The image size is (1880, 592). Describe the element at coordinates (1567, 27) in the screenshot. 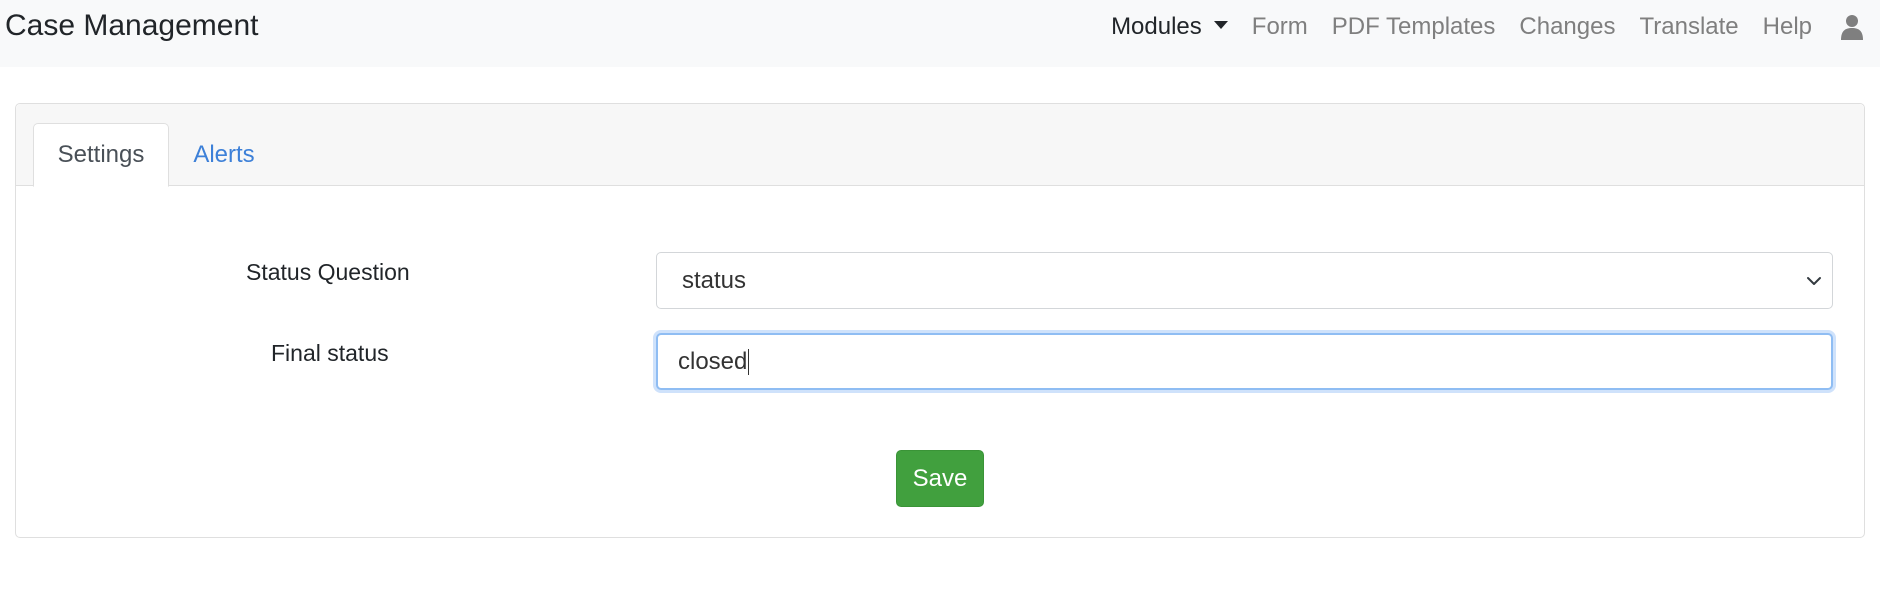

I see `nav-item-changes: Changes` at that location.